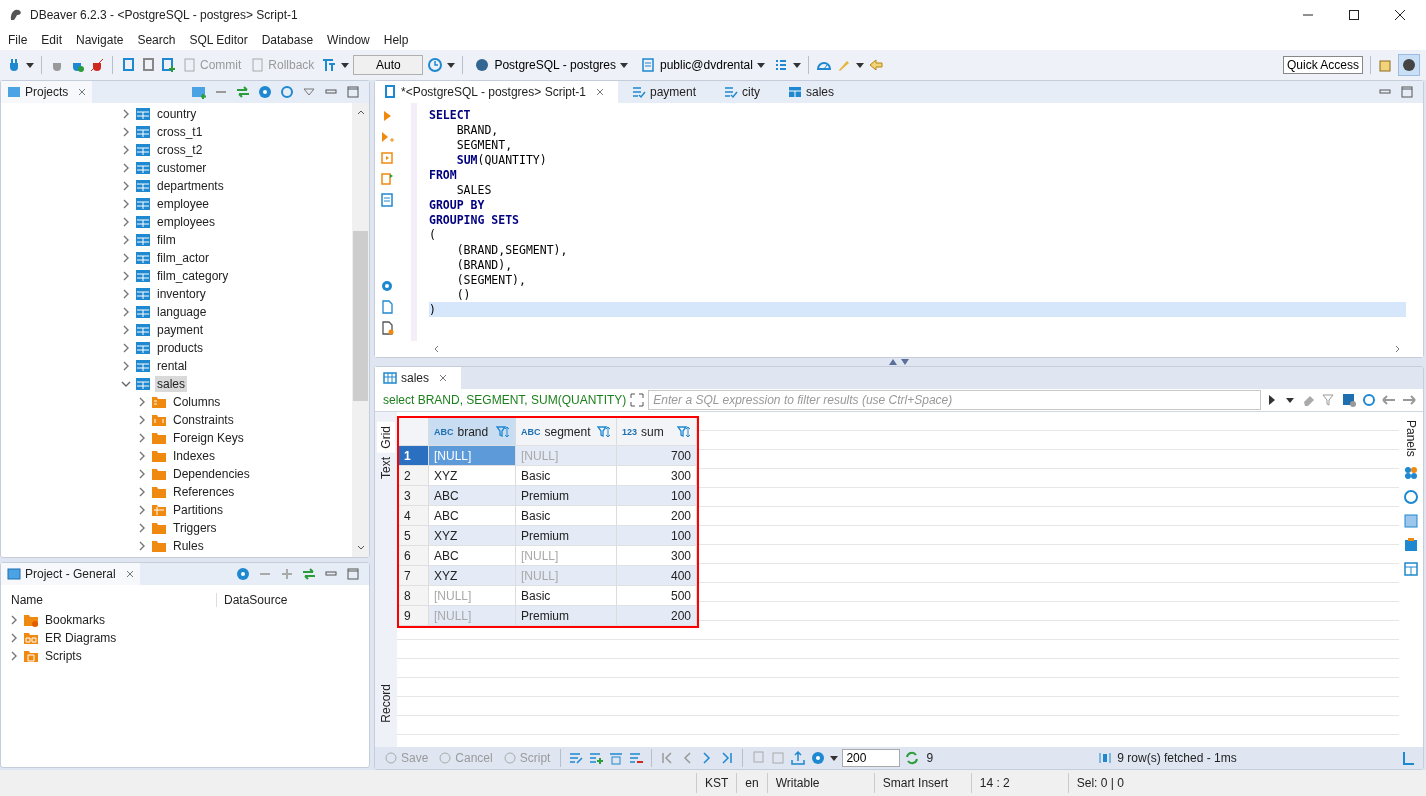 The image size is (1426, 796). What do you see at coordinates (387, 137) in the screenshot?
I see `run-icon` at bounding box center [387, 137].